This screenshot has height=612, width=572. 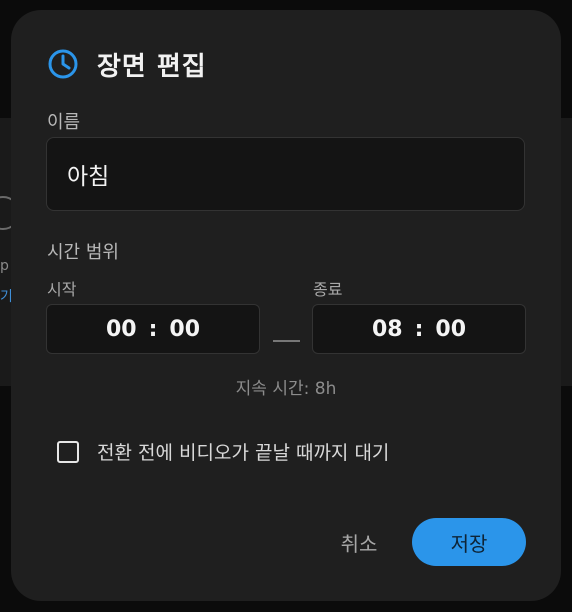 I want to click on cancel-button: 취소, so click(x=359, y=542).